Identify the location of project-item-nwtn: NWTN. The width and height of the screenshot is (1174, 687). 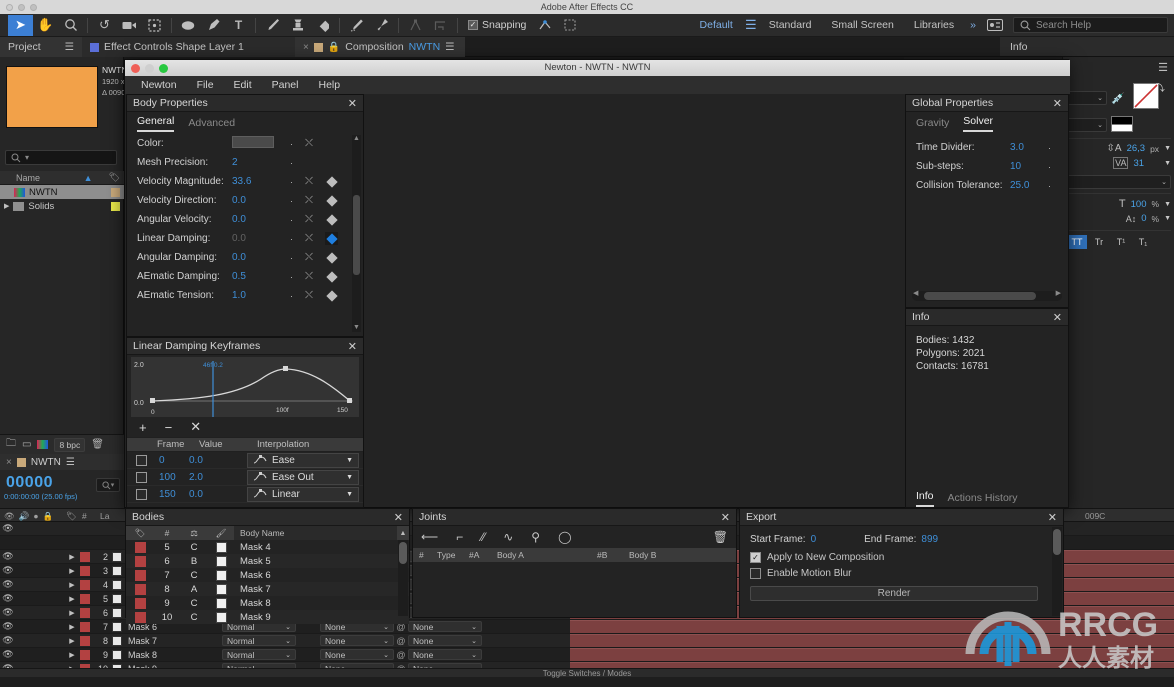
(62, 192).